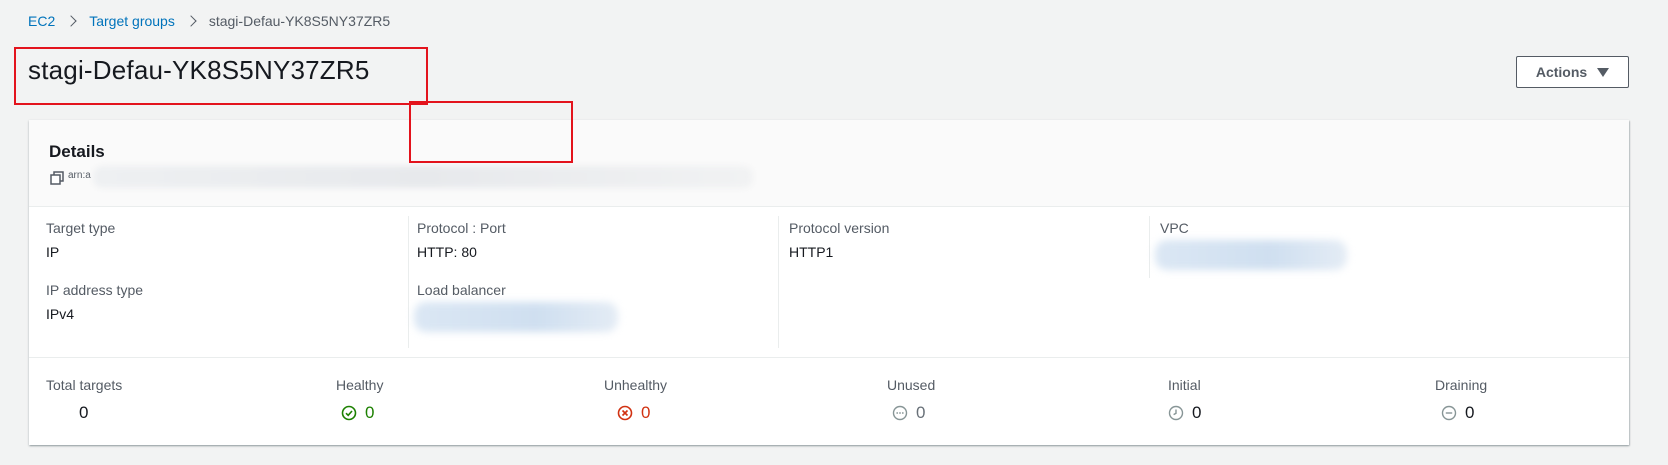 The width and height of the screenshot is (1668, 465). Describe the element at coordinates (839, 228) in the screenshot. I see `protocol-version-label: Protocol version` at that location.